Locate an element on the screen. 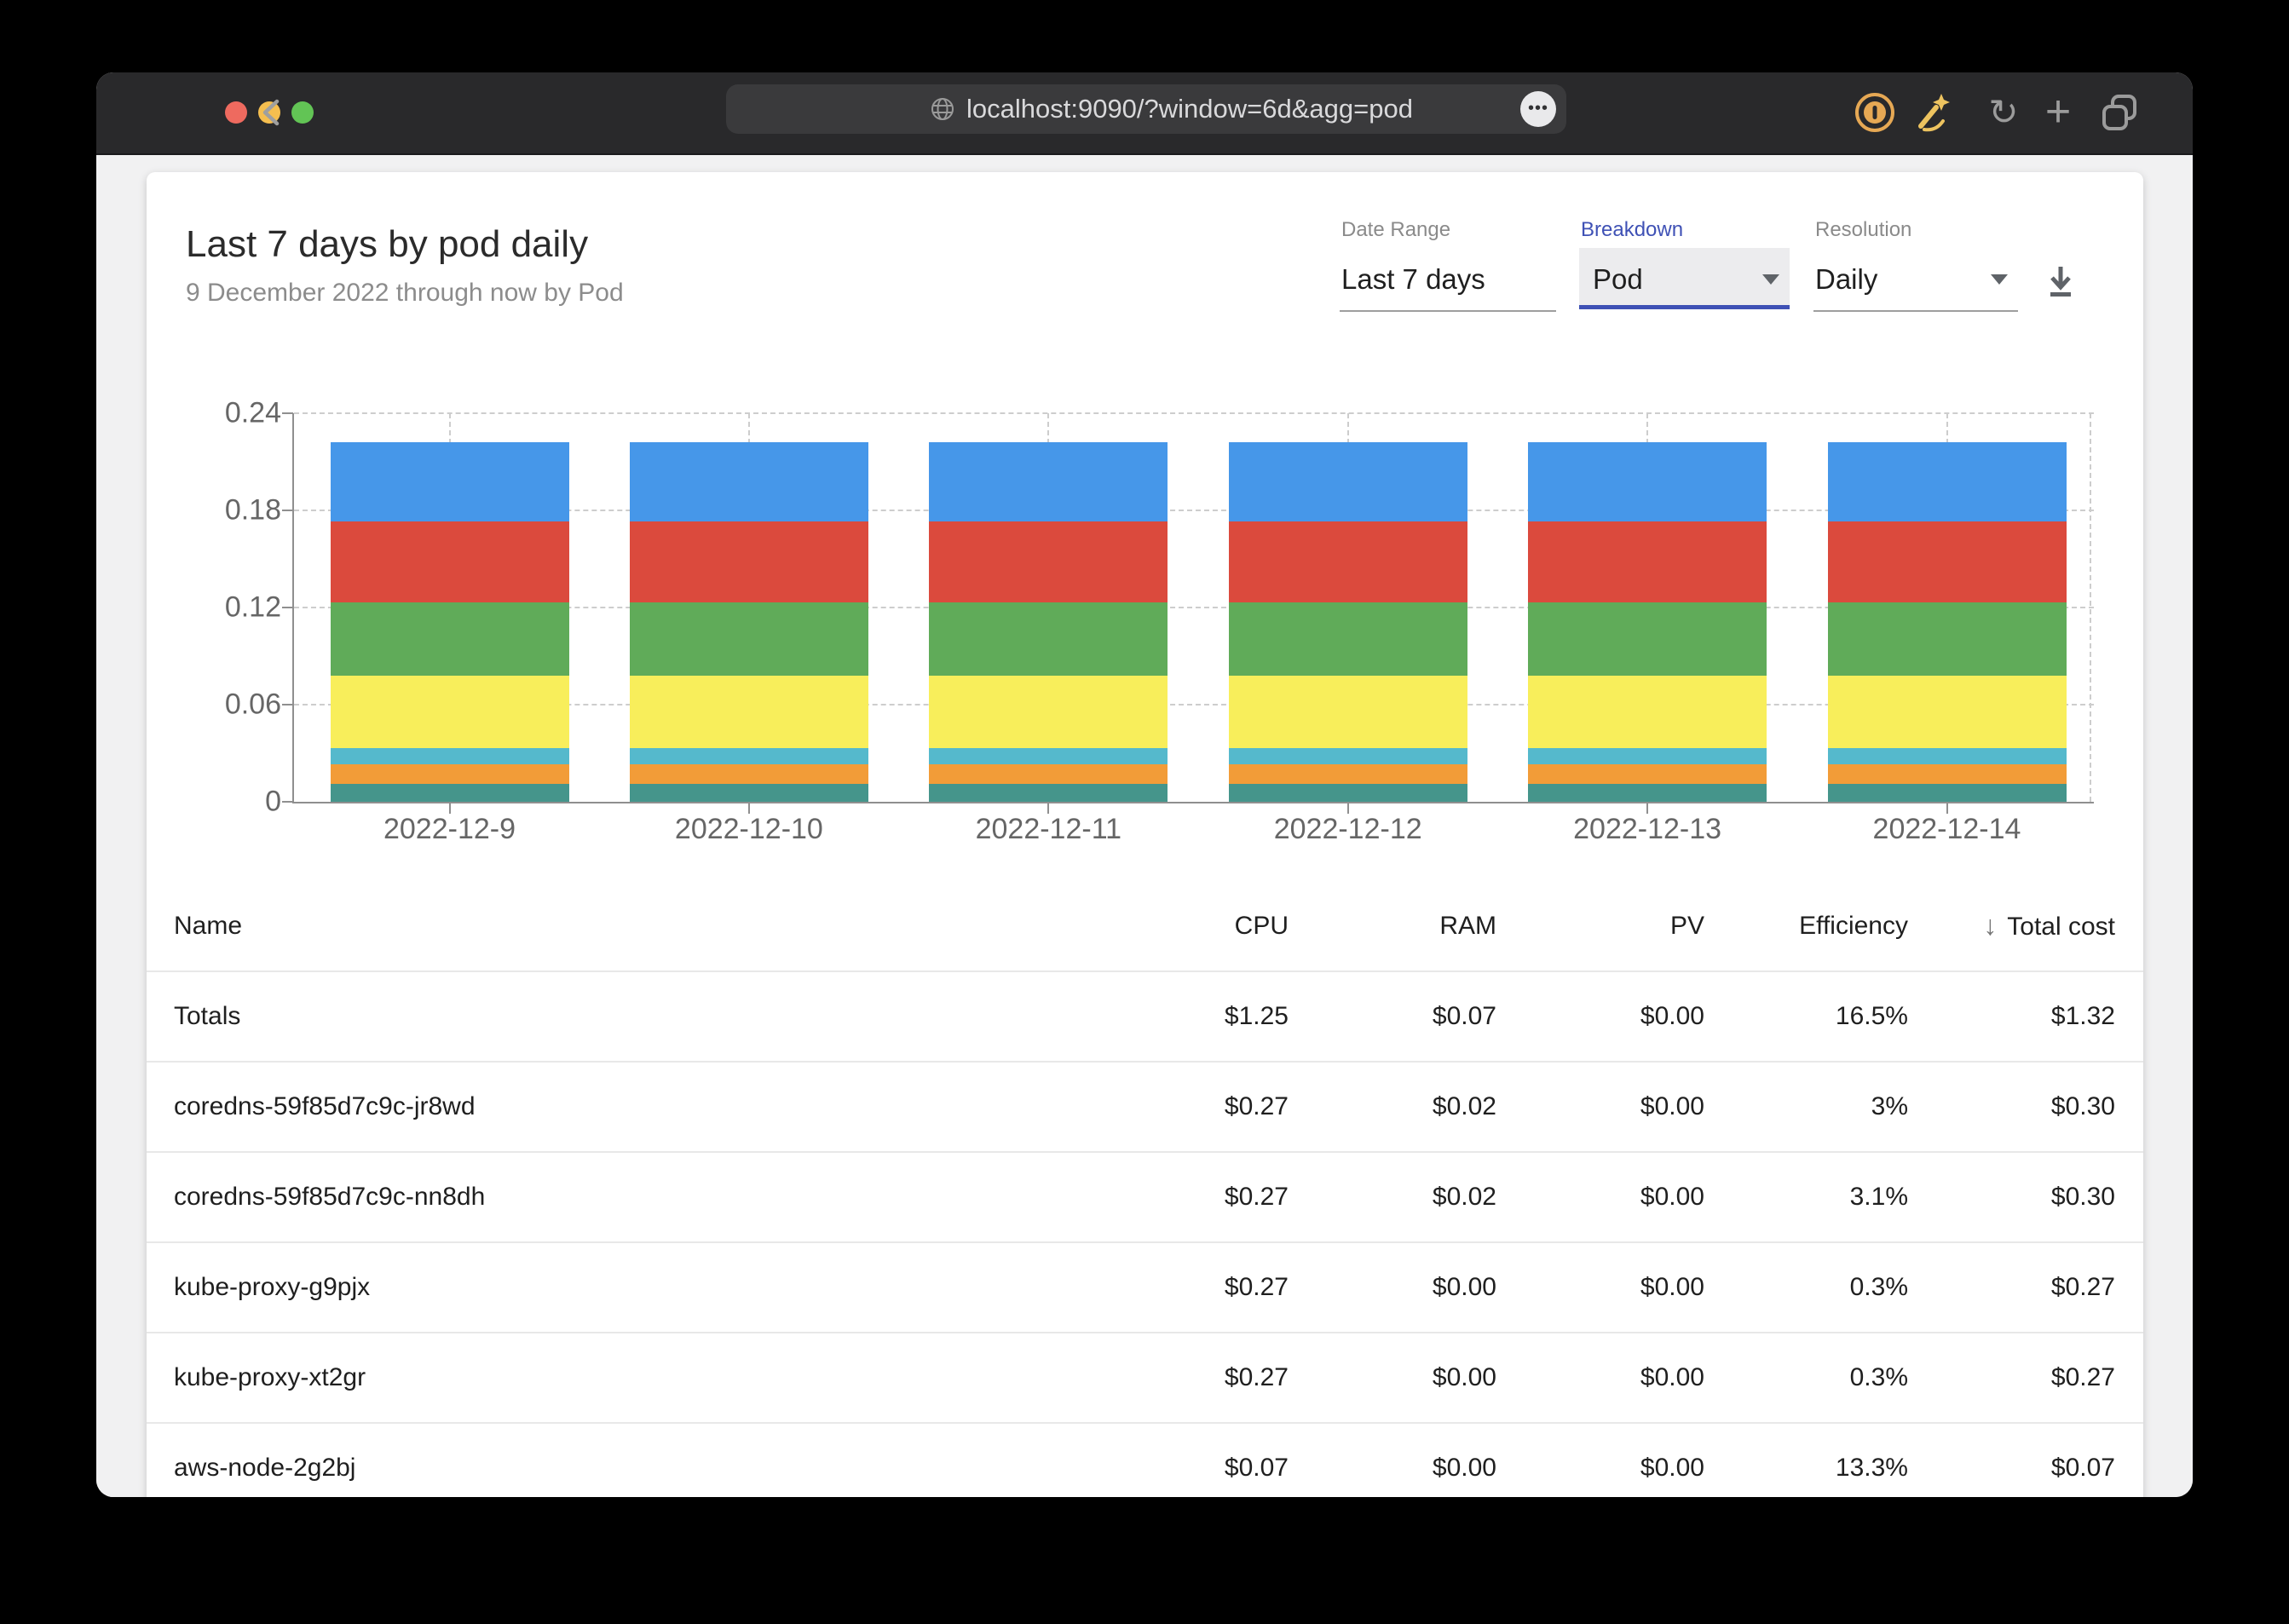 The width and height of the screenshot is (2289, 1624). cell-ram: $0.07 is located at coordinates (1392, 1017).